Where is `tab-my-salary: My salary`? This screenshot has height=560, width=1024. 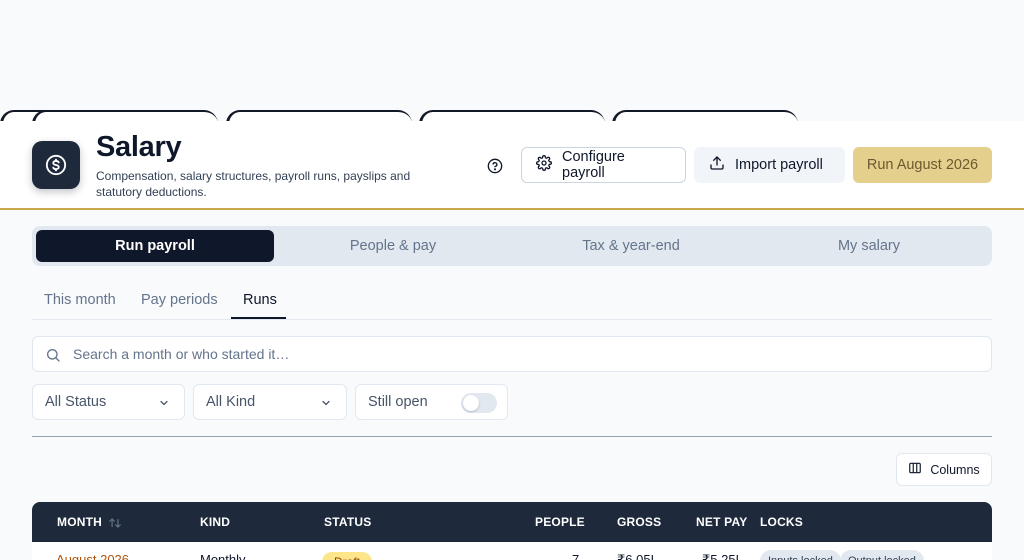
tab-my-salary: My salary is located at coordinates (869, 246).